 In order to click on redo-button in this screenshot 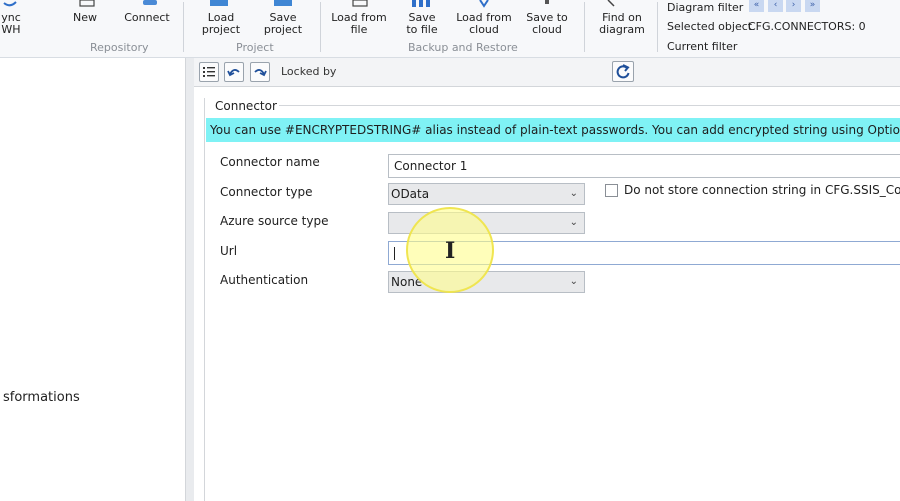, I will do `click(260, 72)`.